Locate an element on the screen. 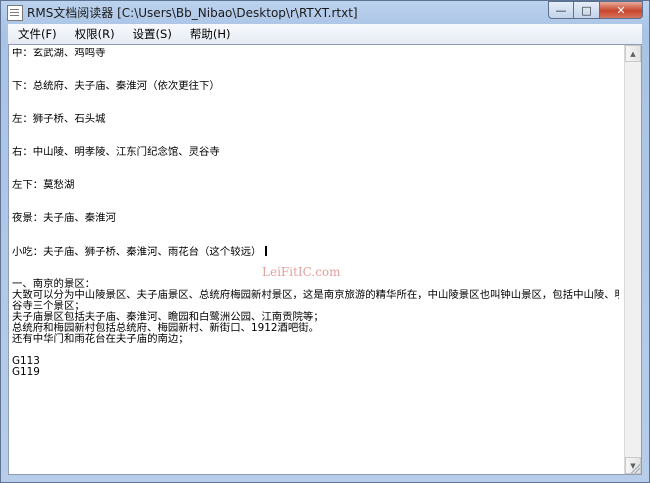 The height and width of the screenshot is (483, 650). vertical-scrollbar: ▲ ▼ is located at coordinates (632, 259).